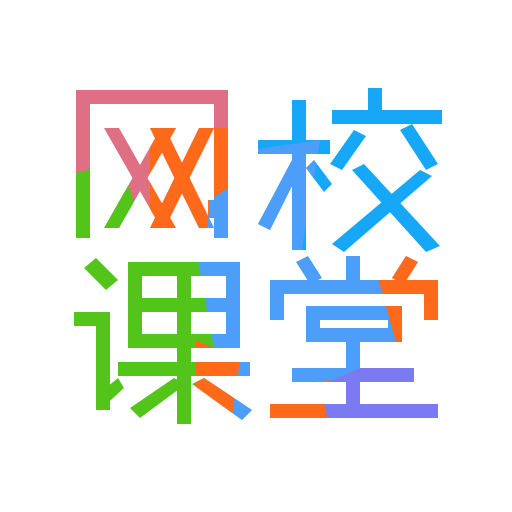 This screenshot has width=512, height=512. Describe the element at coordinates (354, 337) in the screenshot. I see `char-tang-glyph` at that location.